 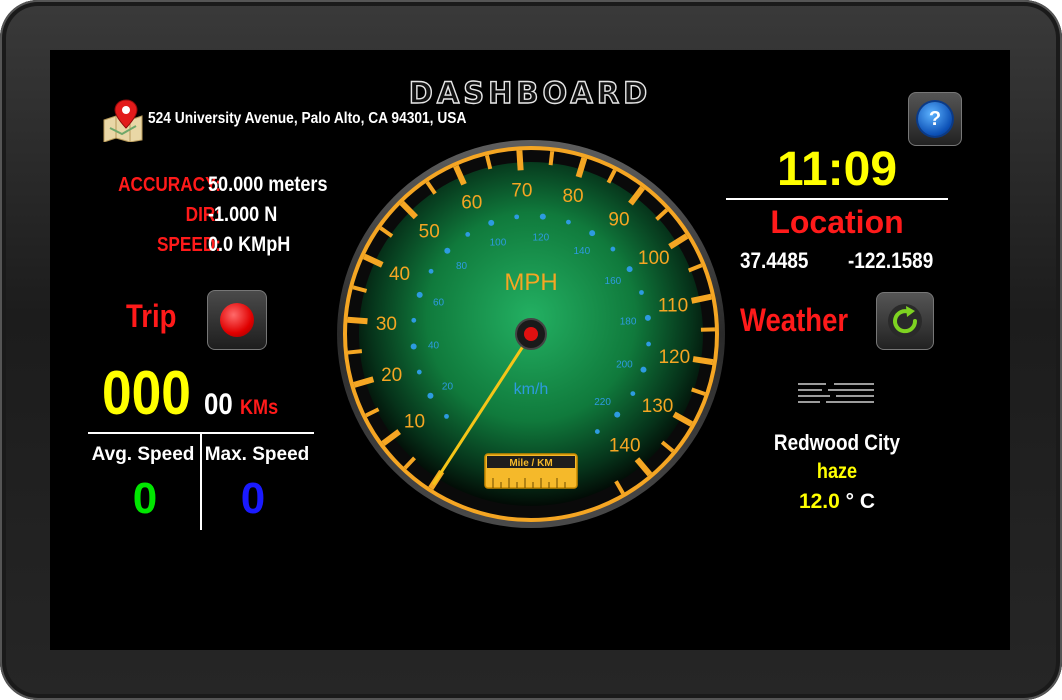 I want to click on weather-condition: haze, so click(x=837, y=471).